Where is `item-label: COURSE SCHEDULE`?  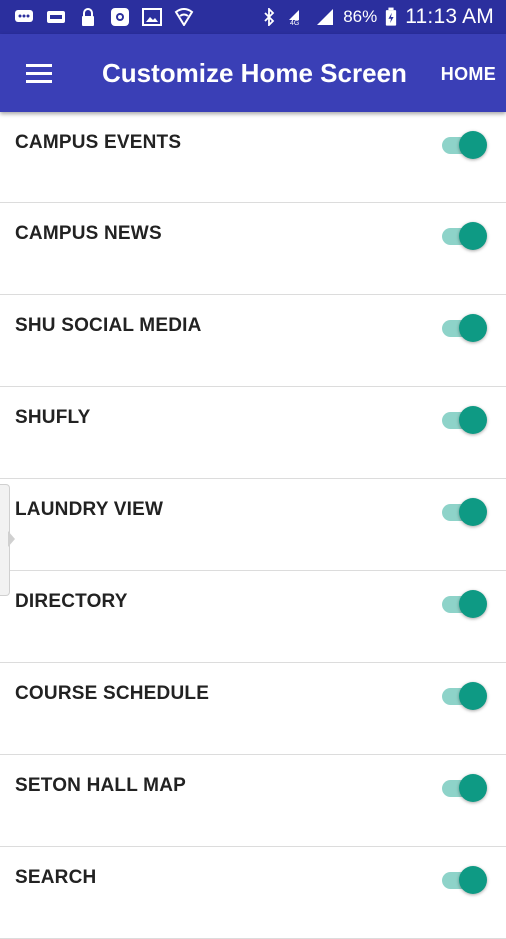 item-label: COURSE SCHEDULE is located at coordinates (112, 693).